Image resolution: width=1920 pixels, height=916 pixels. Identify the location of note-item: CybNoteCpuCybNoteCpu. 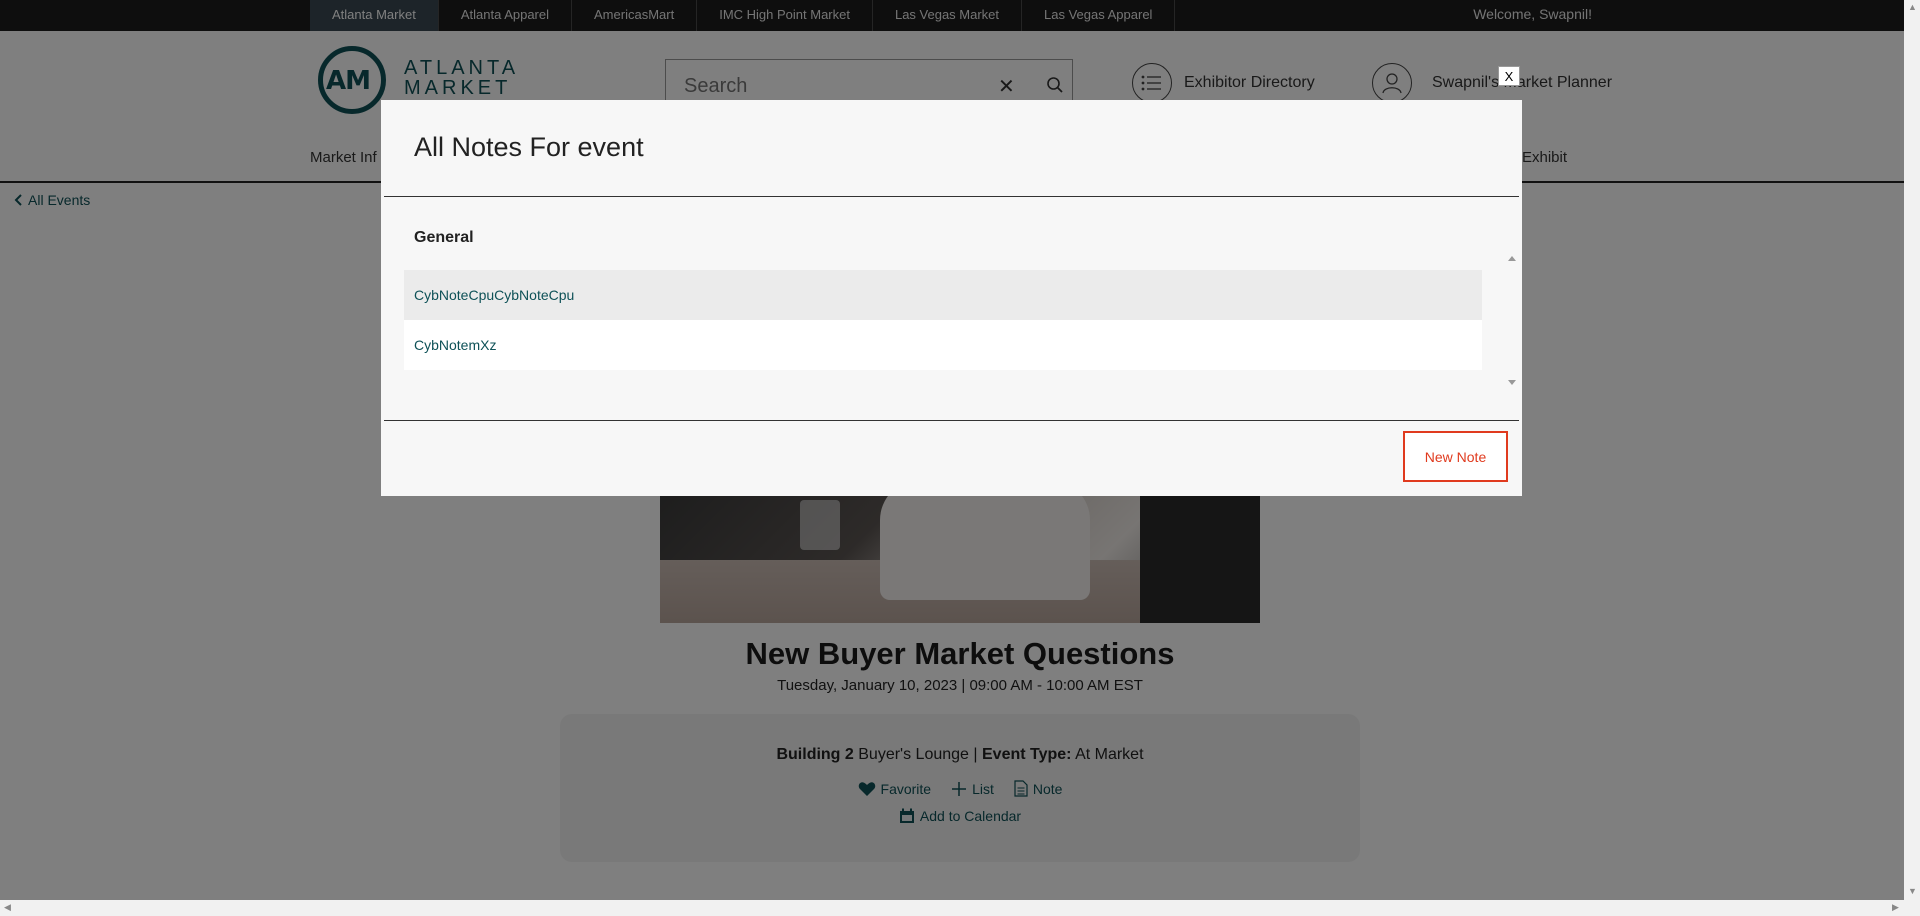
(943, 295).